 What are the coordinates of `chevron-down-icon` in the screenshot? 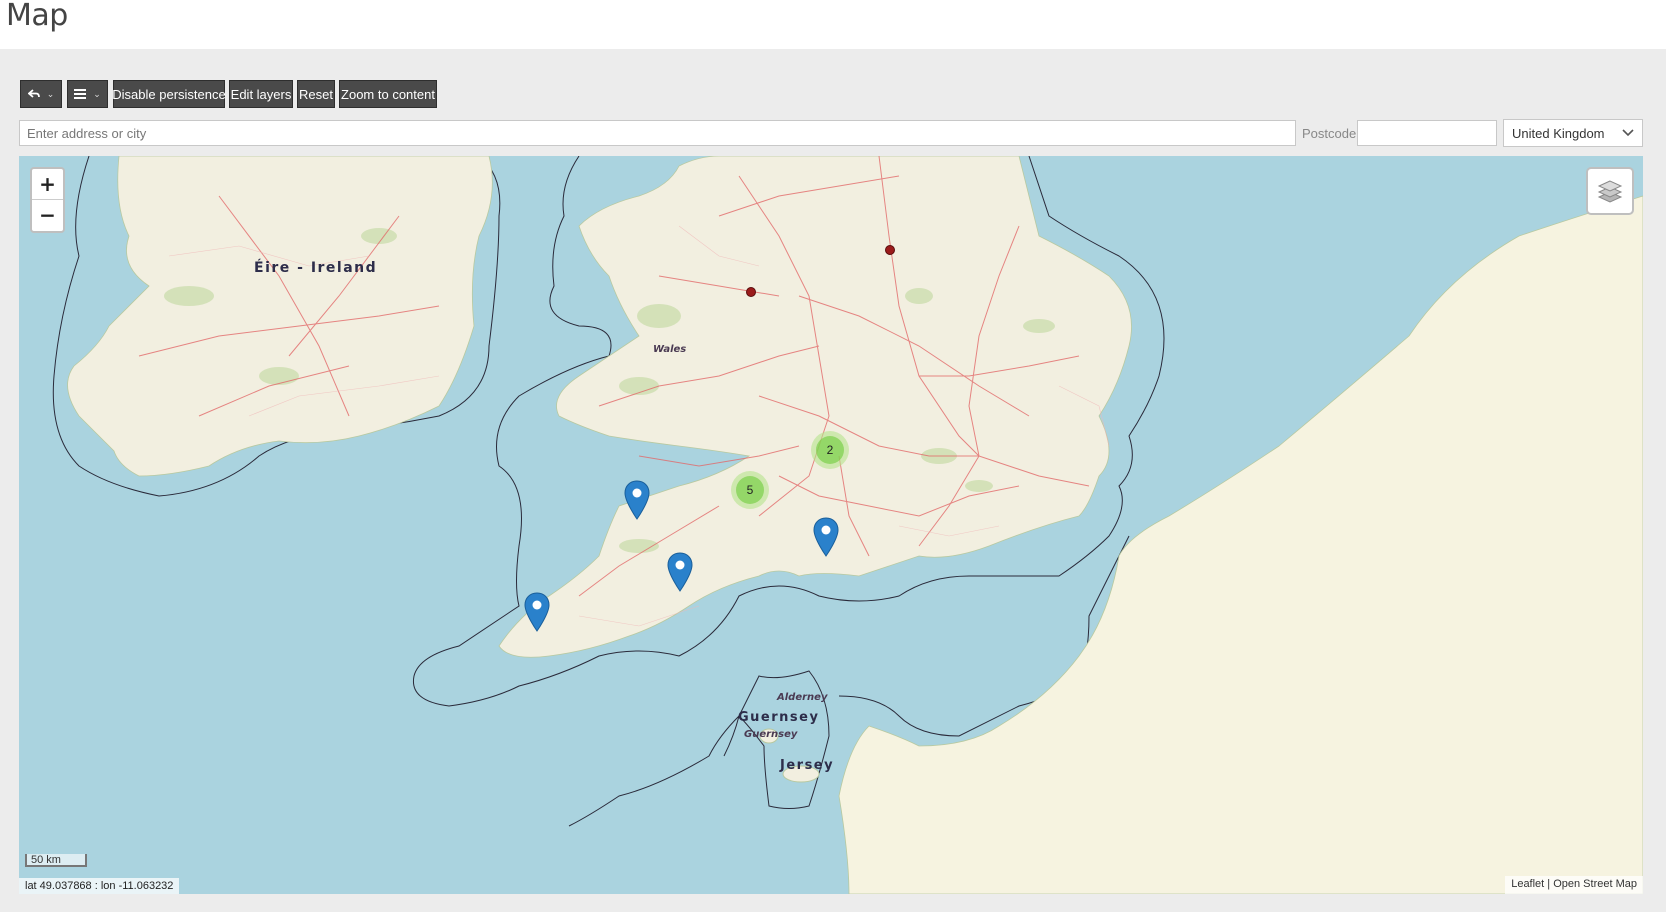 It's located at (1628, 133).